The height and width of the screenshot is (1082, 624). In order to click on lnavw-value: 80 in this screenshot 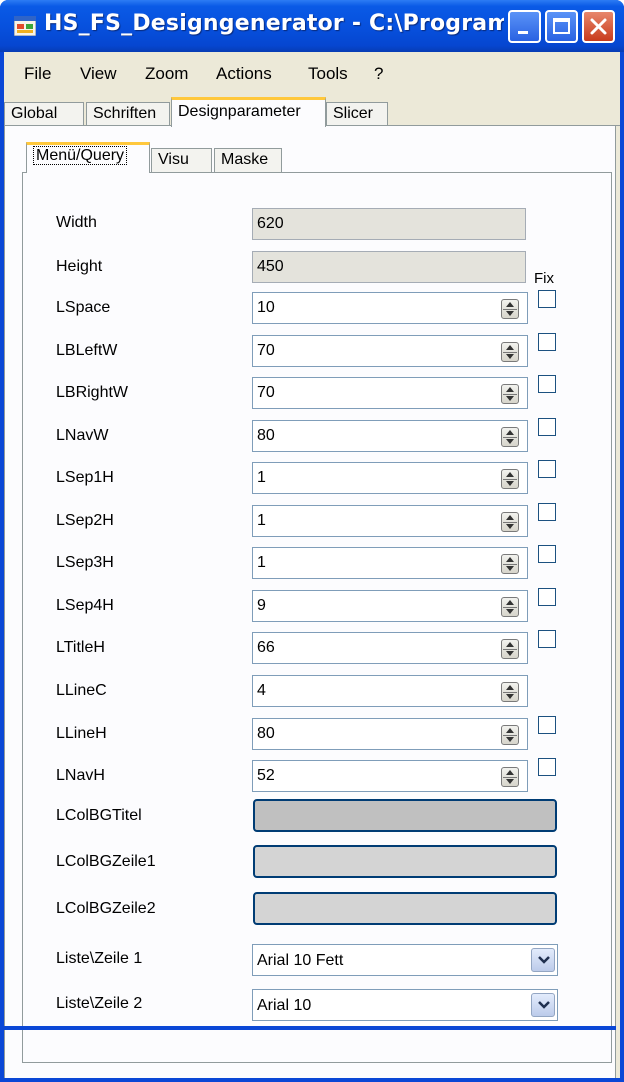, I will do `click(266, 435)`.